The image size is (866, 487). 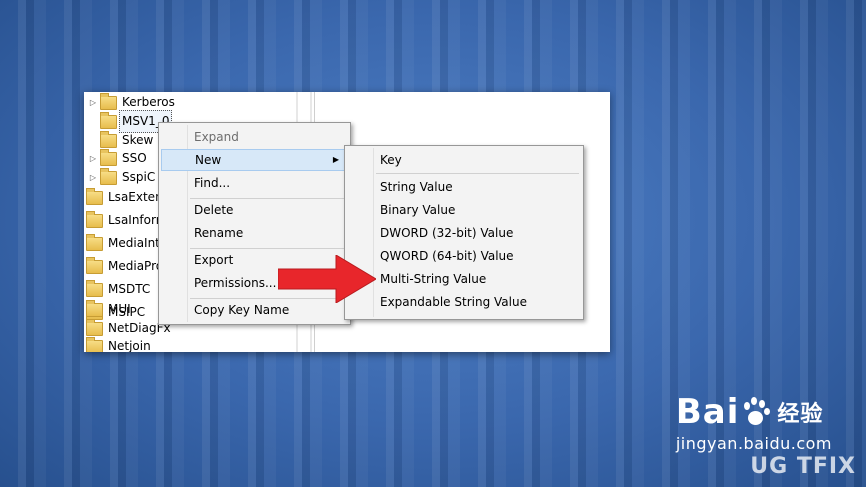 I want to click on baidu-paw-icon, so click(x=756, y=412).